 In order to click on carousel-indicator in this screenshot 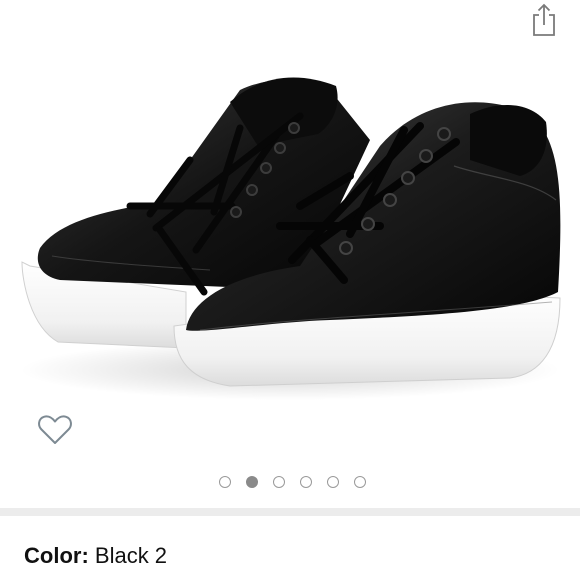, I will do `click(291, 484)`.